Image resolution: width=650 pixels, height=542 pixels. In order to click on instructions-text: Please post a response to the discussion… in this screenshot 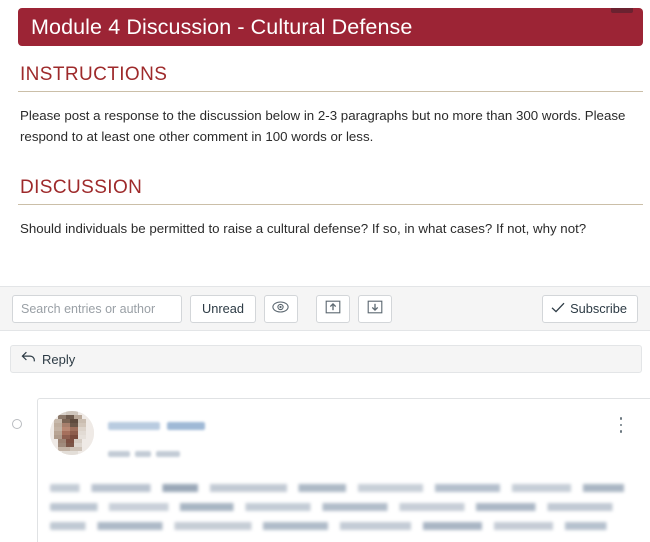, I will do `click(323, 126)`.